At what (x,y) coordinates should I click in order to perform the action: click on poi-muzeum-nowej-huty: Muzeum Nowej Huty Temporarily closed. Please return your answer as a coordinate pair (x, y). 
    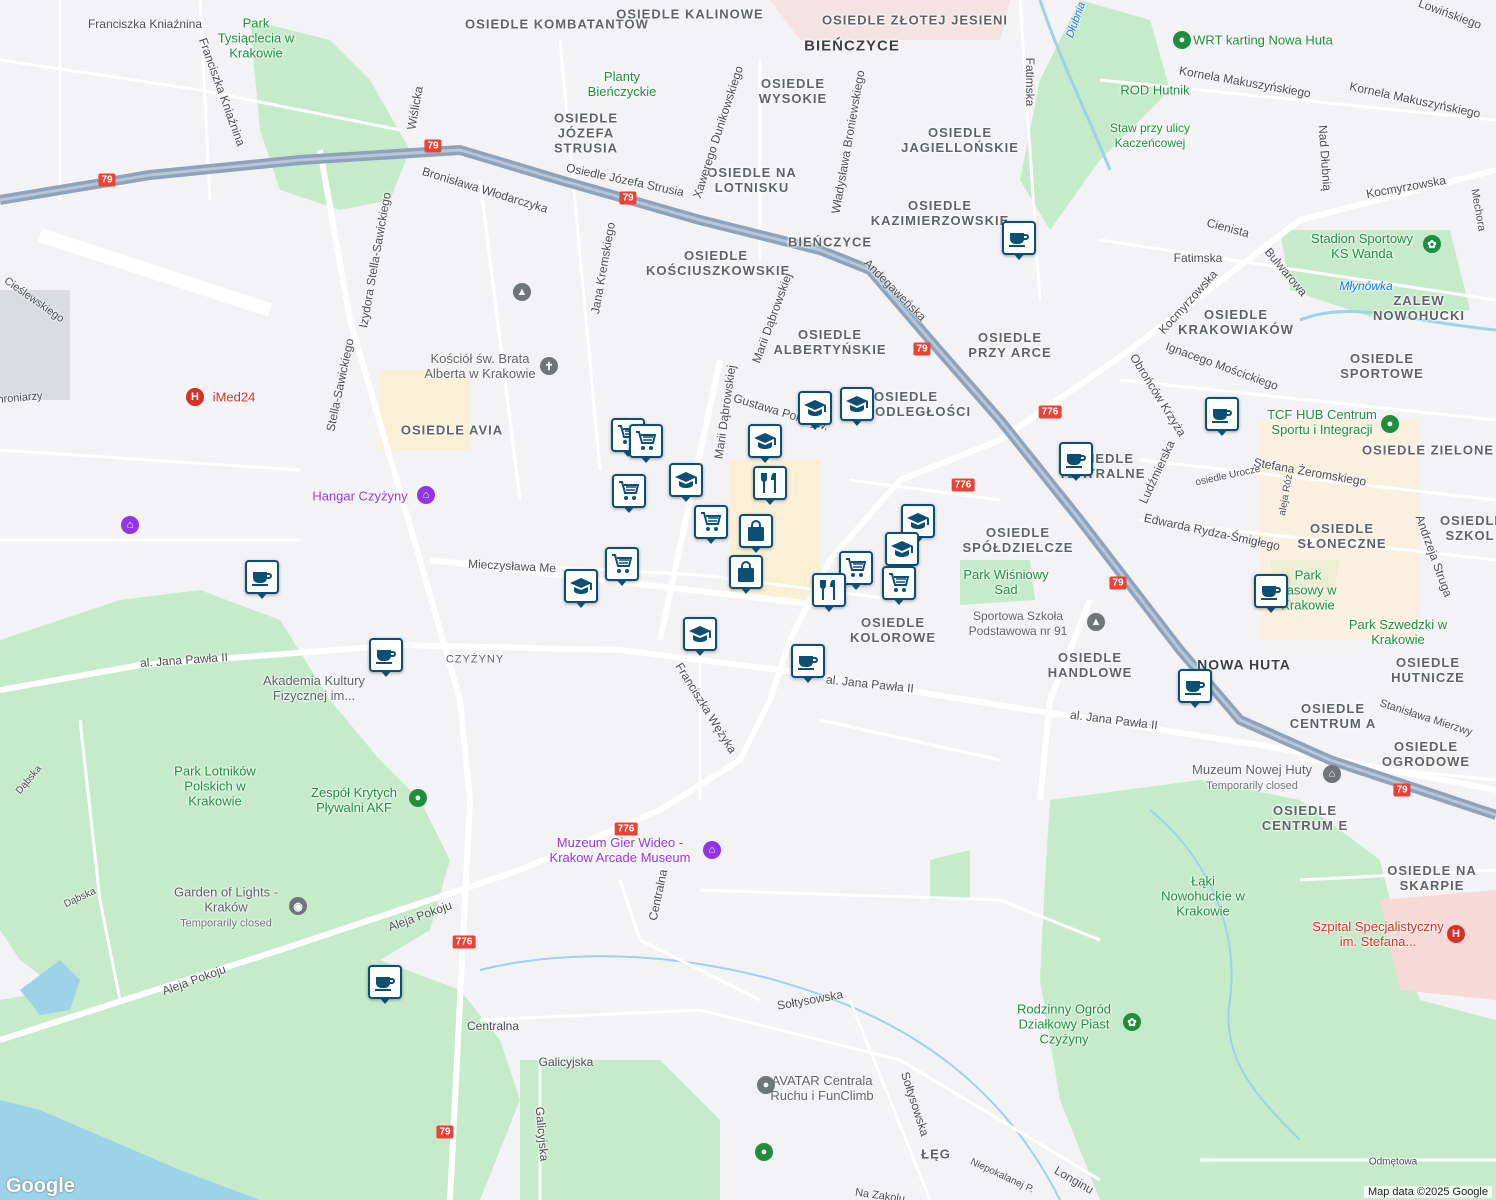
    Looking at the image, I should click on (1252, 778).